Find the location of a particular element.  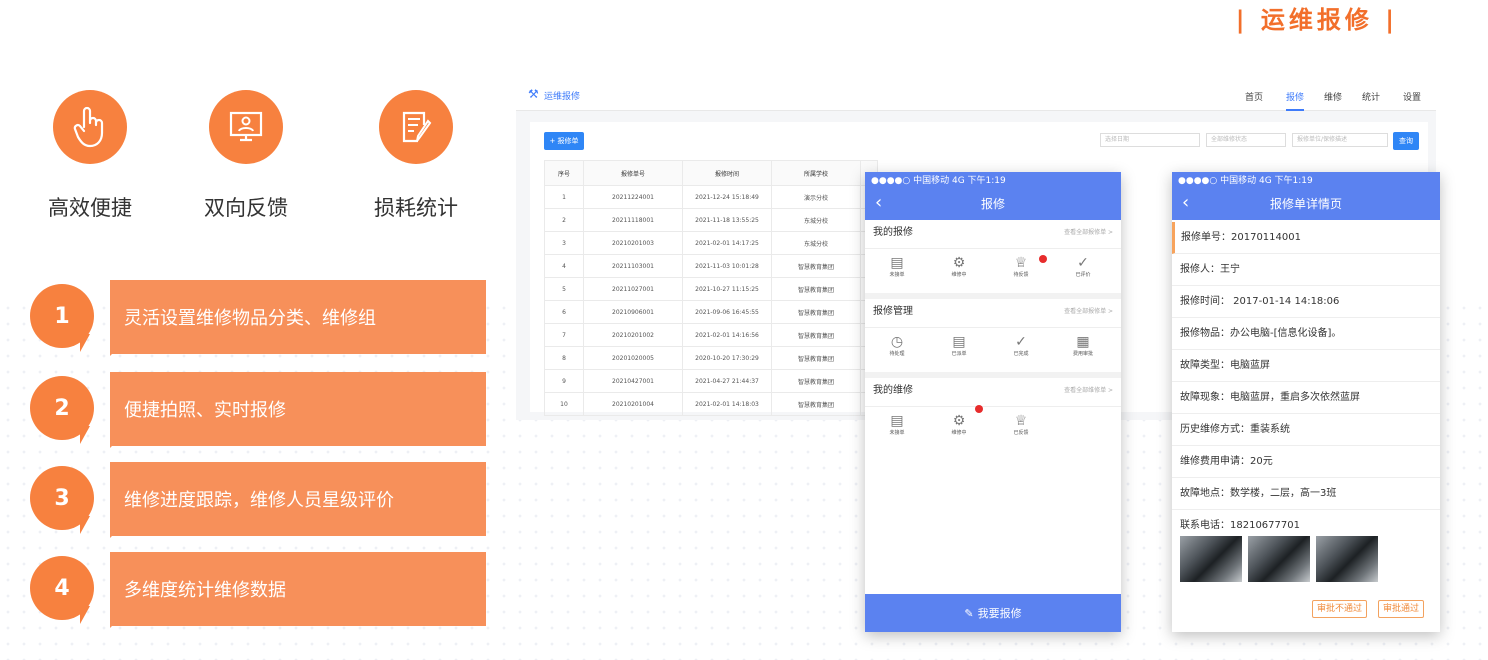

phone-title: 报修单详情页 is located at coordinates (1305, 203).